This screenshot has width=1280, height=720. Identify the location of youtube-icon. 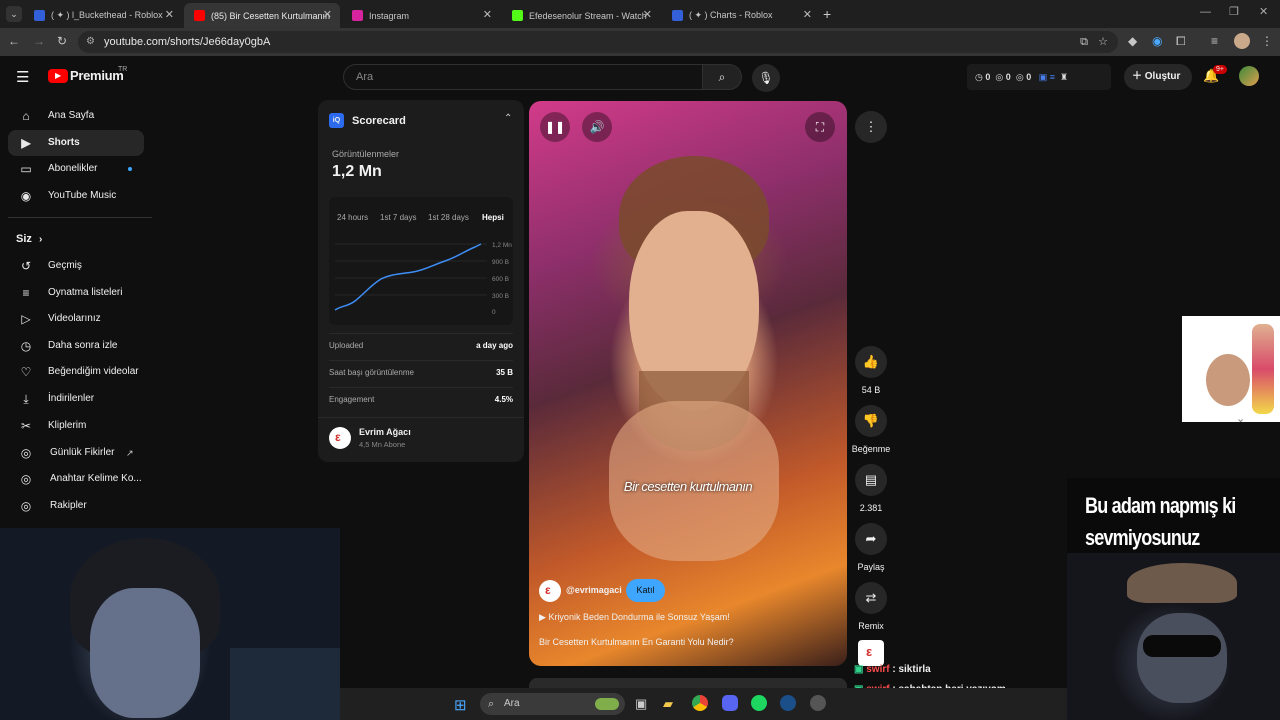
(199, 15).